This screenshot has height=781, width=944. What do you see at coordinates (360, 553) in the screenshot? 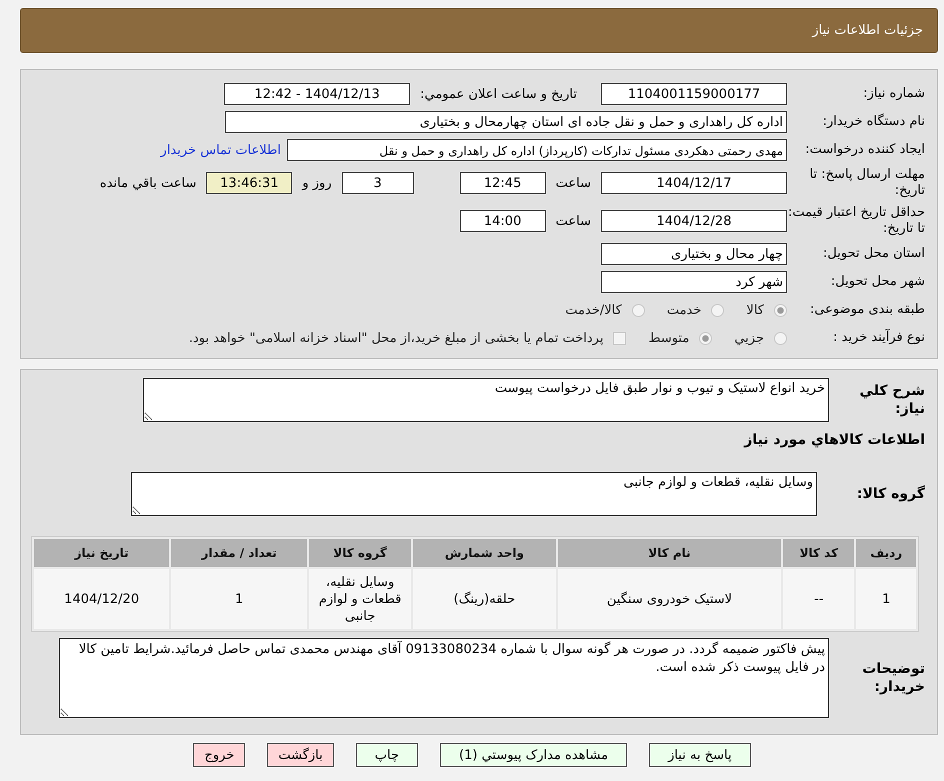
I see `column-header: گروه کالا` at bounding box center [360, 553].